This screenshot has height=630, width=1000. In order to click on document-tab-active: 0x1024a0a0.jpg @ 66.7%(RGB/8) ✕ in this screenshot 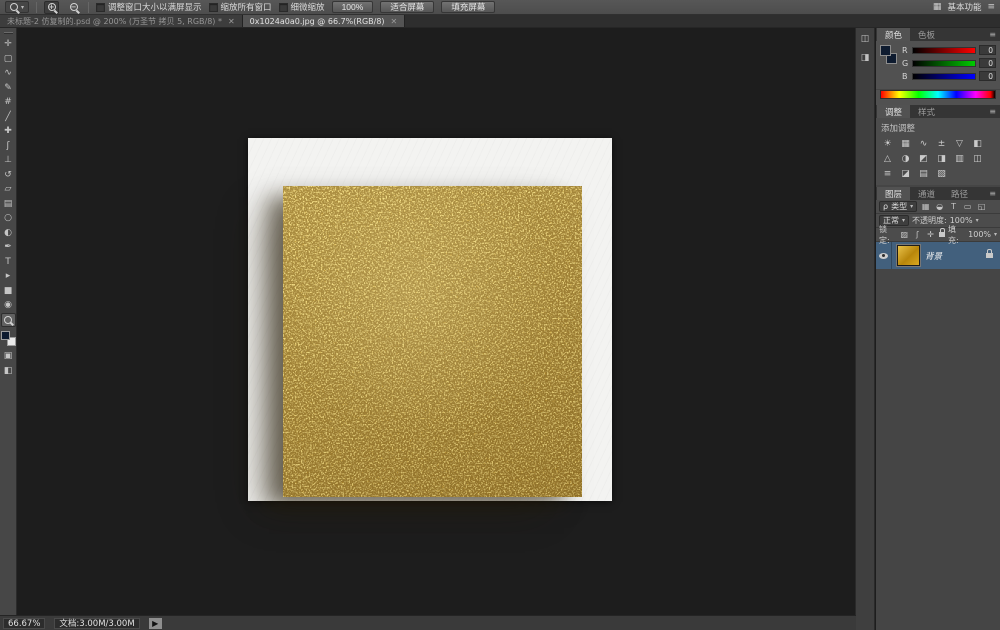, I will do `click(324, 21)`.